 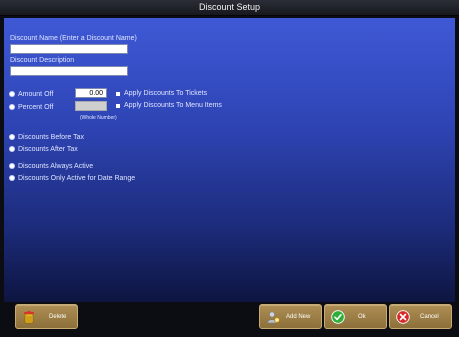 I want to click on cancel-button: Cancel, so click(x=420, y=316).